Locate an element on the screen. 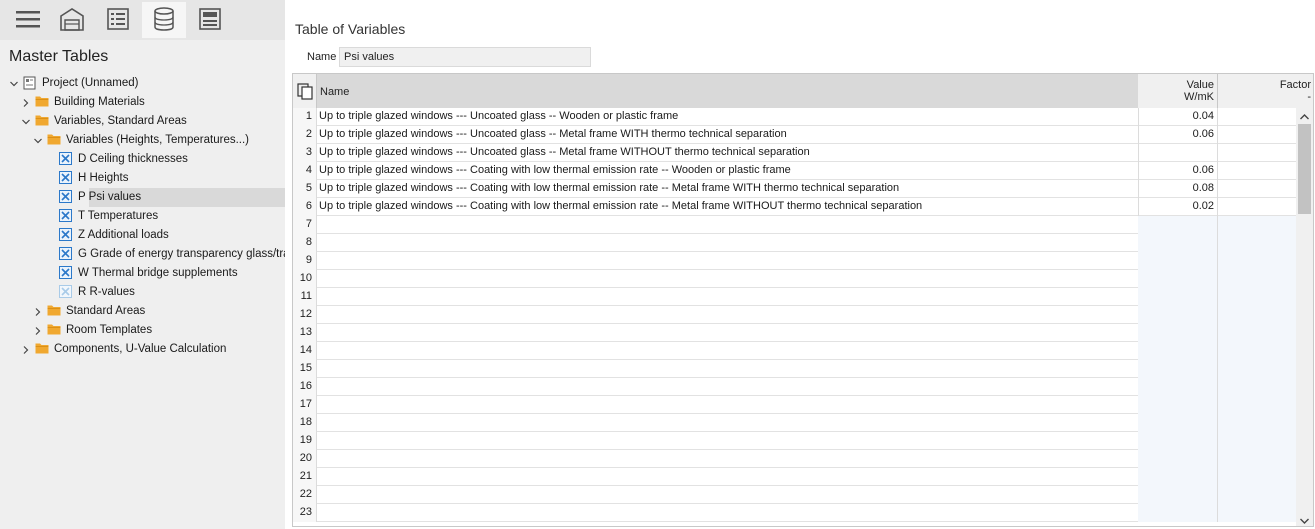 This screenshot has height=529, width=1315. column-header-value: Value W/mK is located at coordinates (1178, 91).